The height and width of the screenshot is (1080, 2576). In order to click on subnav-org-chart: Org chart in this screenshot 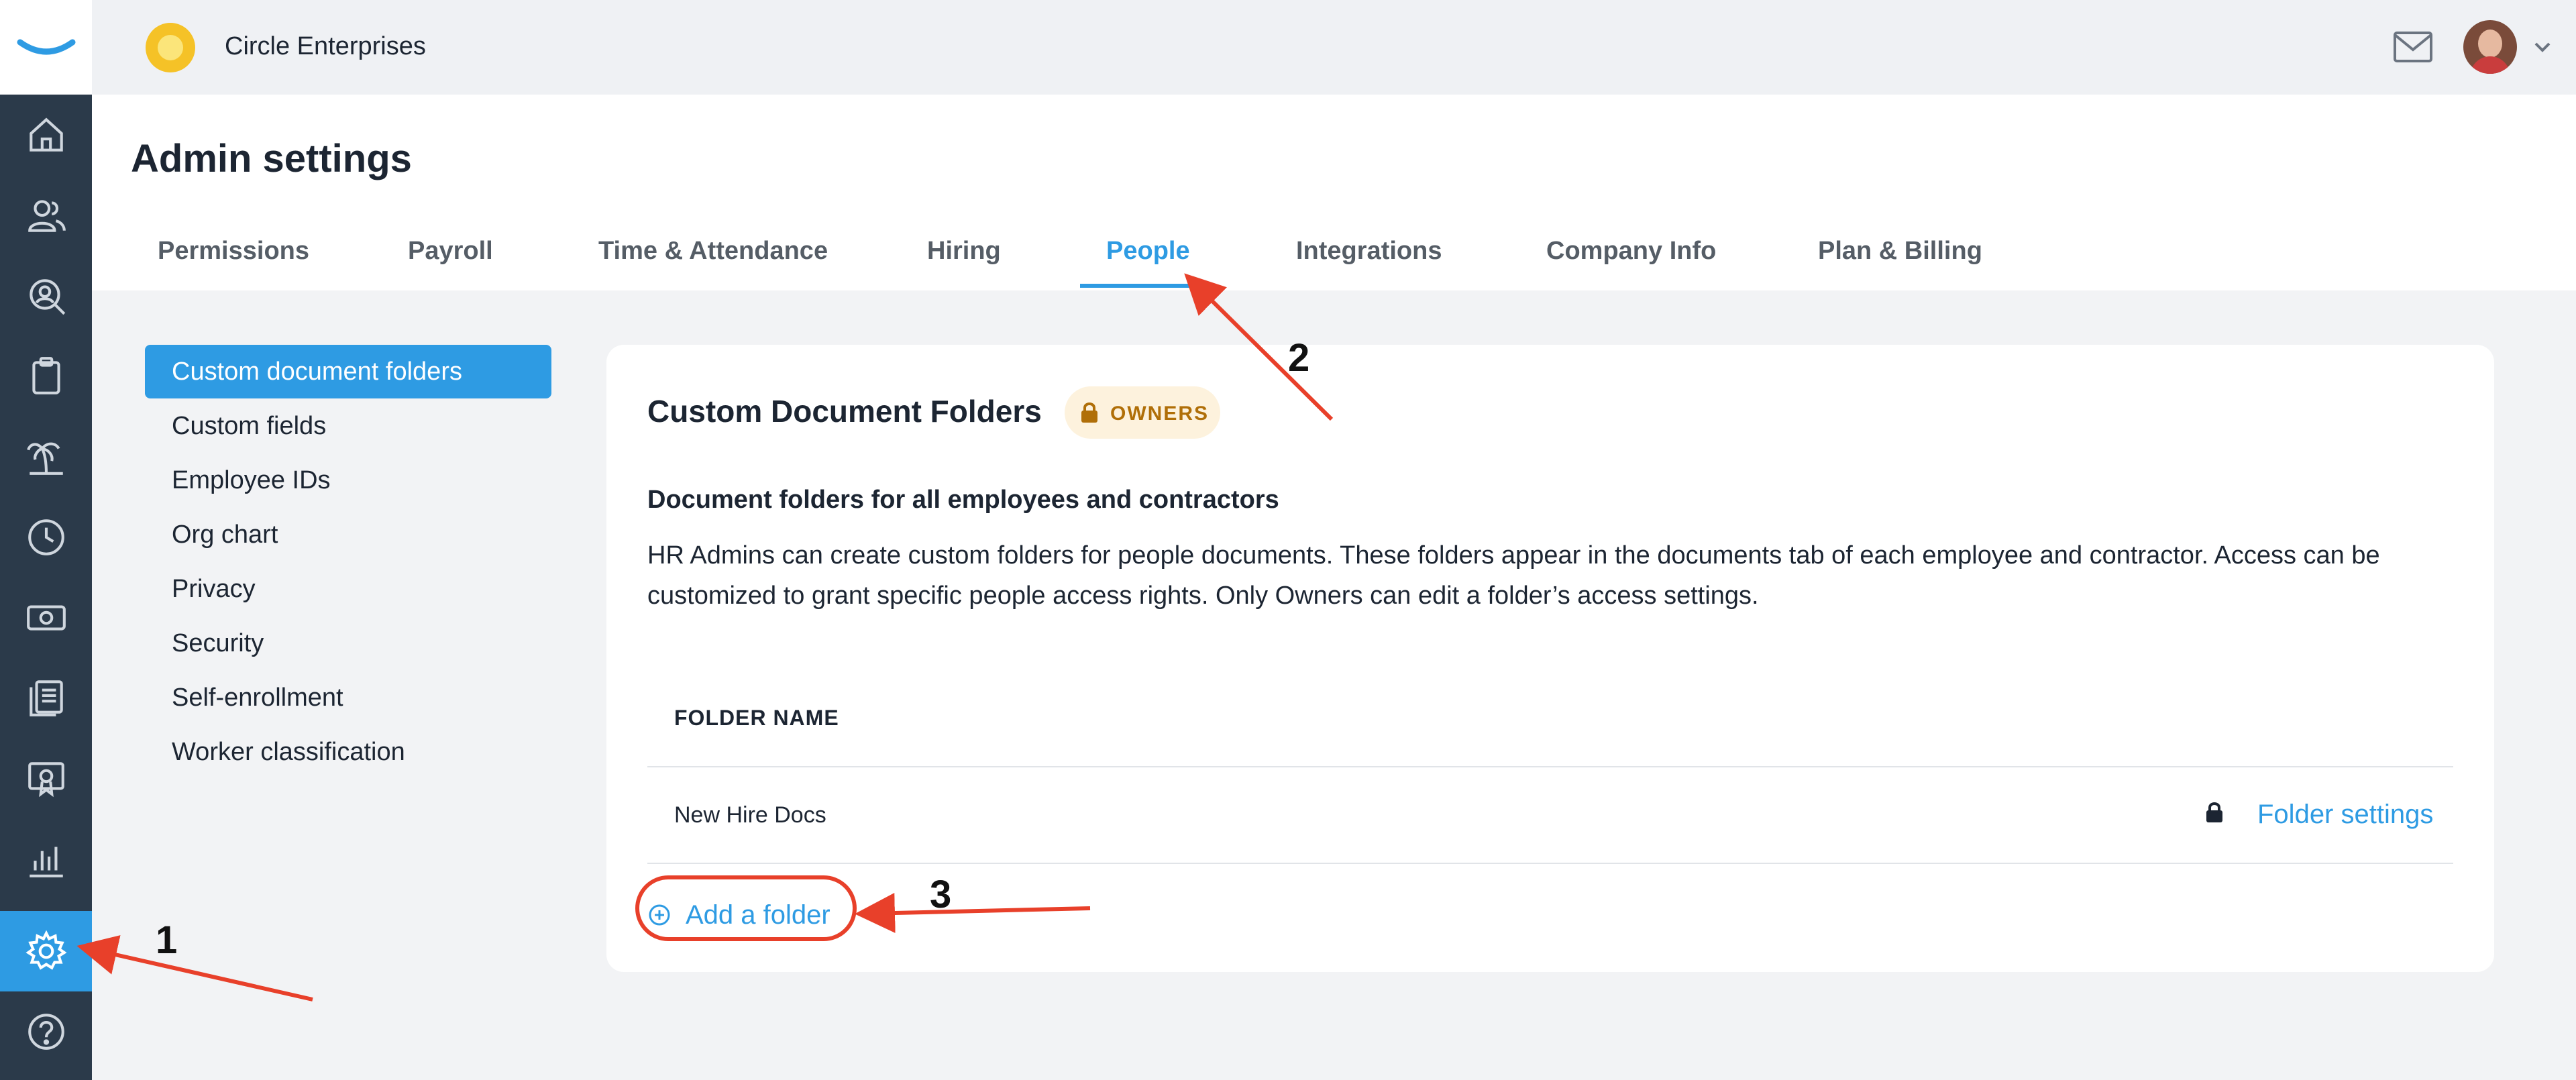, I will do `click(348, 534)`.